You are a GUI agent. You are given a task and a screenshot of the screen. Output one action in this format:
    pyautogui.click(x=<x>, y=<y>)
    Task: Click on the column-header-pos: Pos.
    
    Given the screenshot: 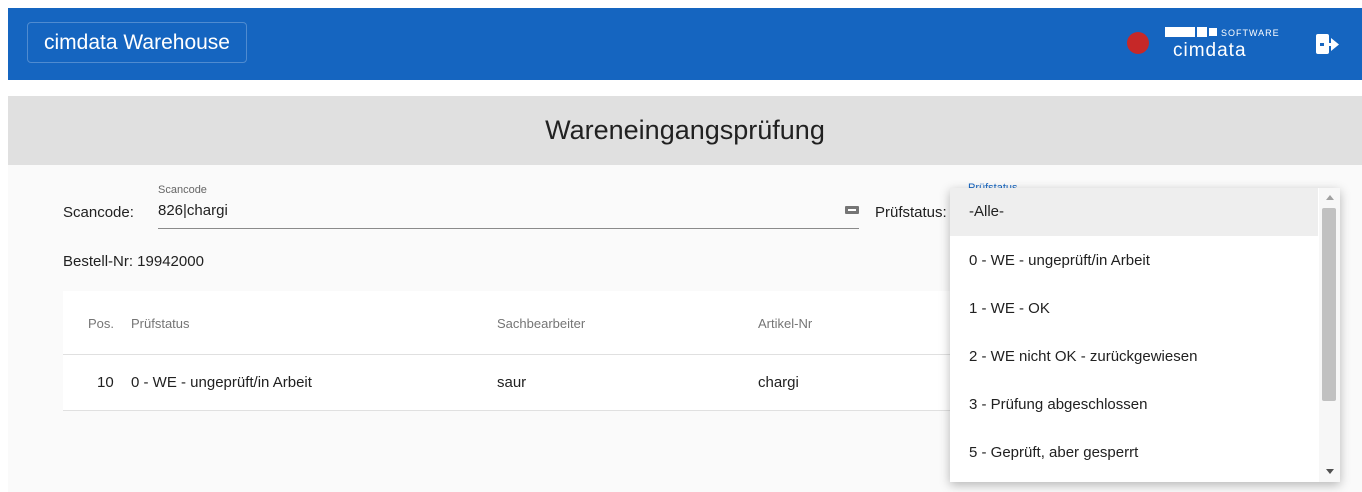 What is the action you would take?
    pyautogui.click(x=101, y=323)
    